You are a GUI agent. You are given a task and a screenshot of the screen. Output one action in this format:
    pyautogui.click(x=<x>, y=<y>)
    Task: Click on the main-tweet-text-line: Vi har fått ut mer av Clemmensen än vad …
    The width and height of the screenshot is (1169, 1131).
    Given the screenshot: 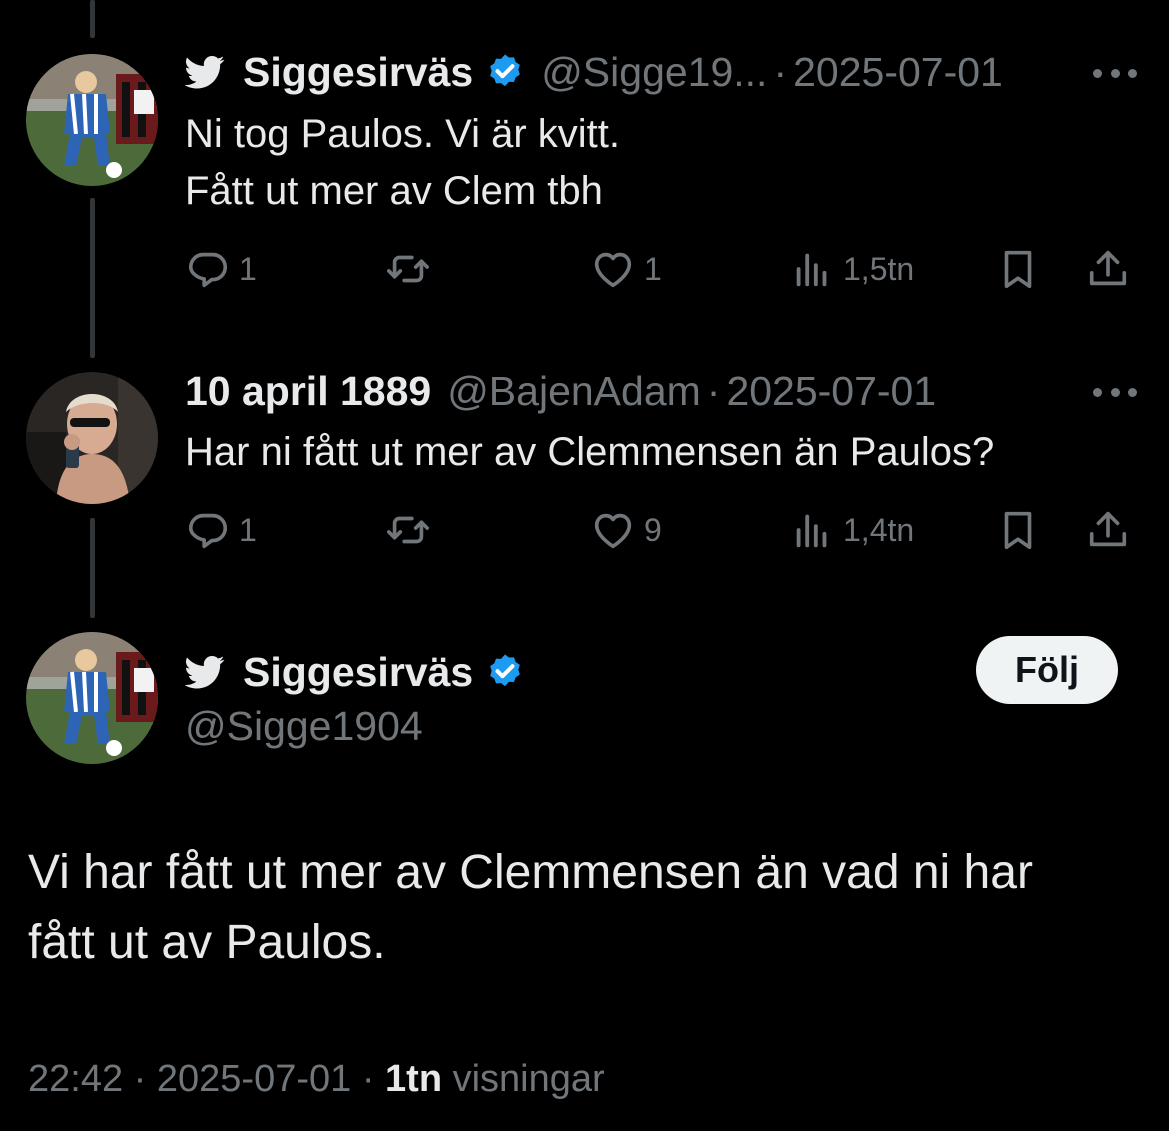 What is the action you would take?
    pyautogui.click(x=530, y=872)
    